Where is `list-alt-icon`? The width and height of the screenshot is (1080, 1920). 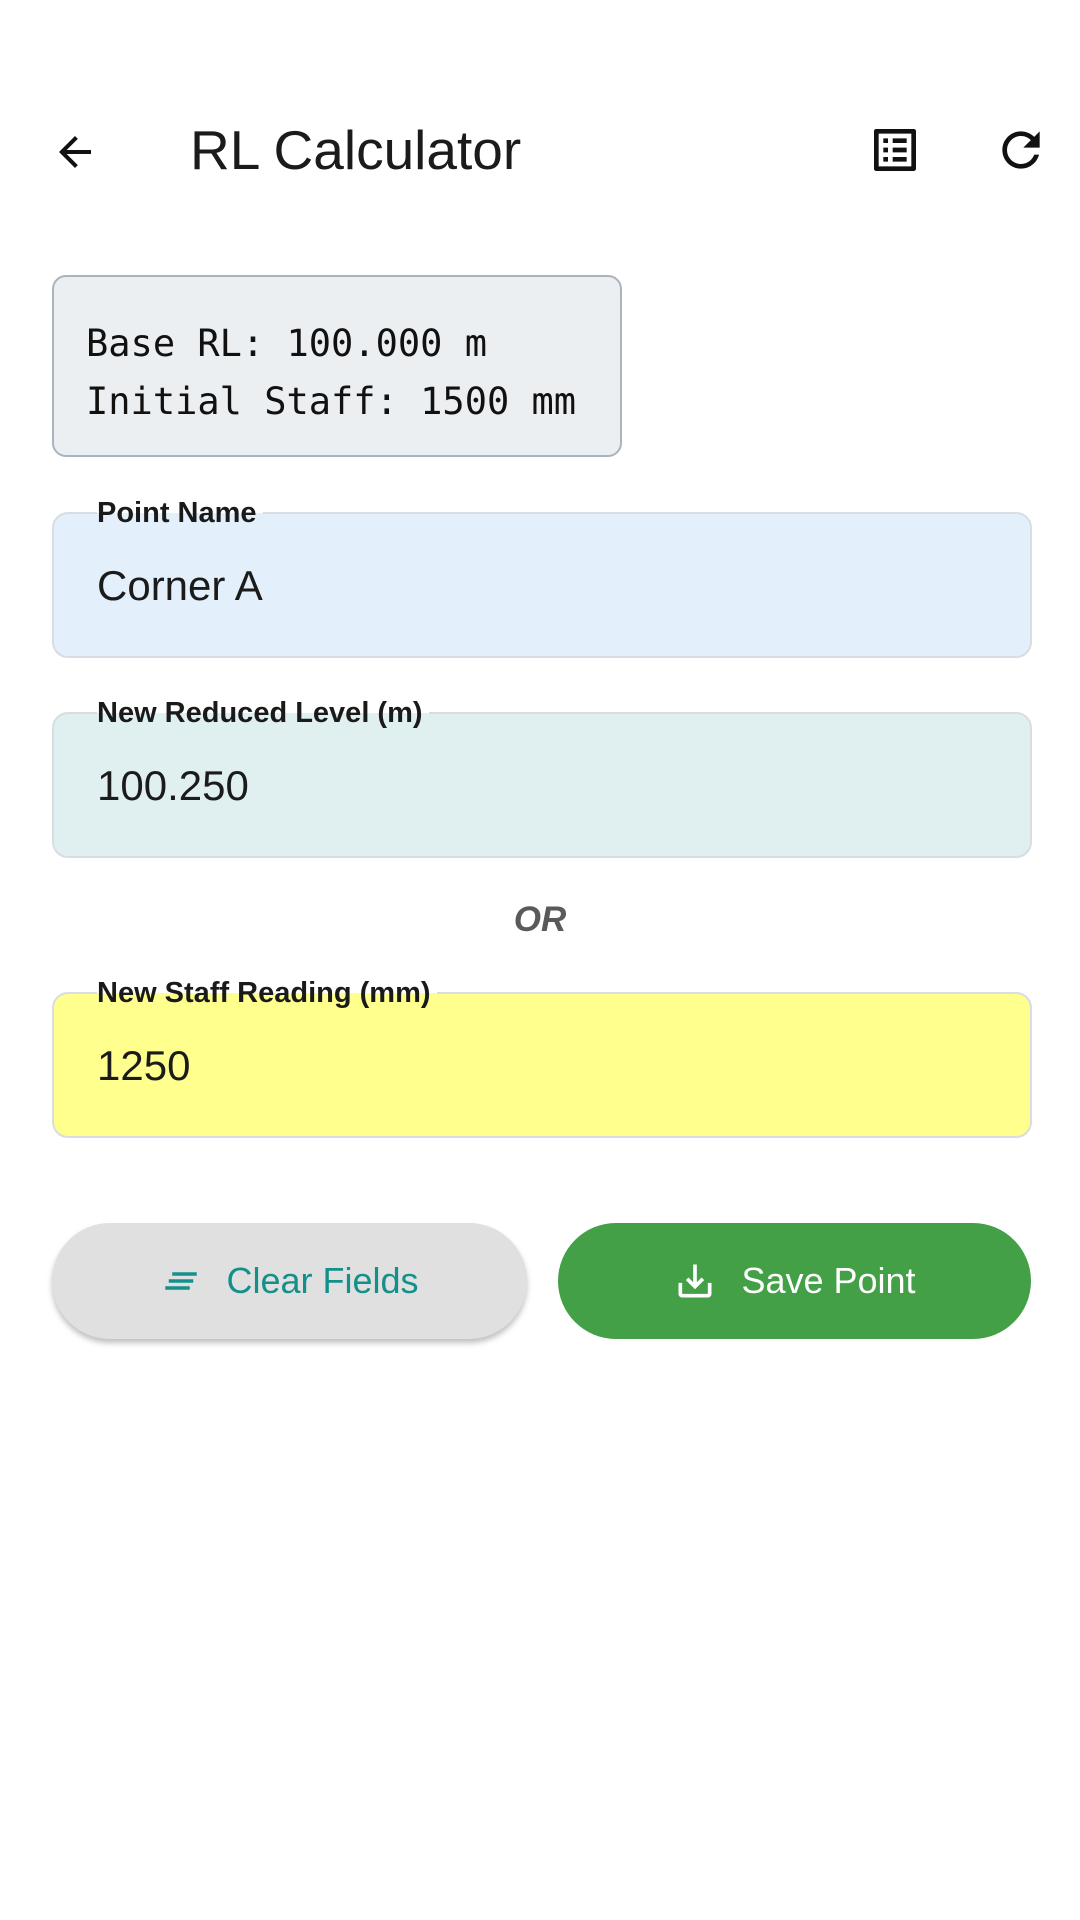 list-alt-icon is located at coordinates (895, 150).